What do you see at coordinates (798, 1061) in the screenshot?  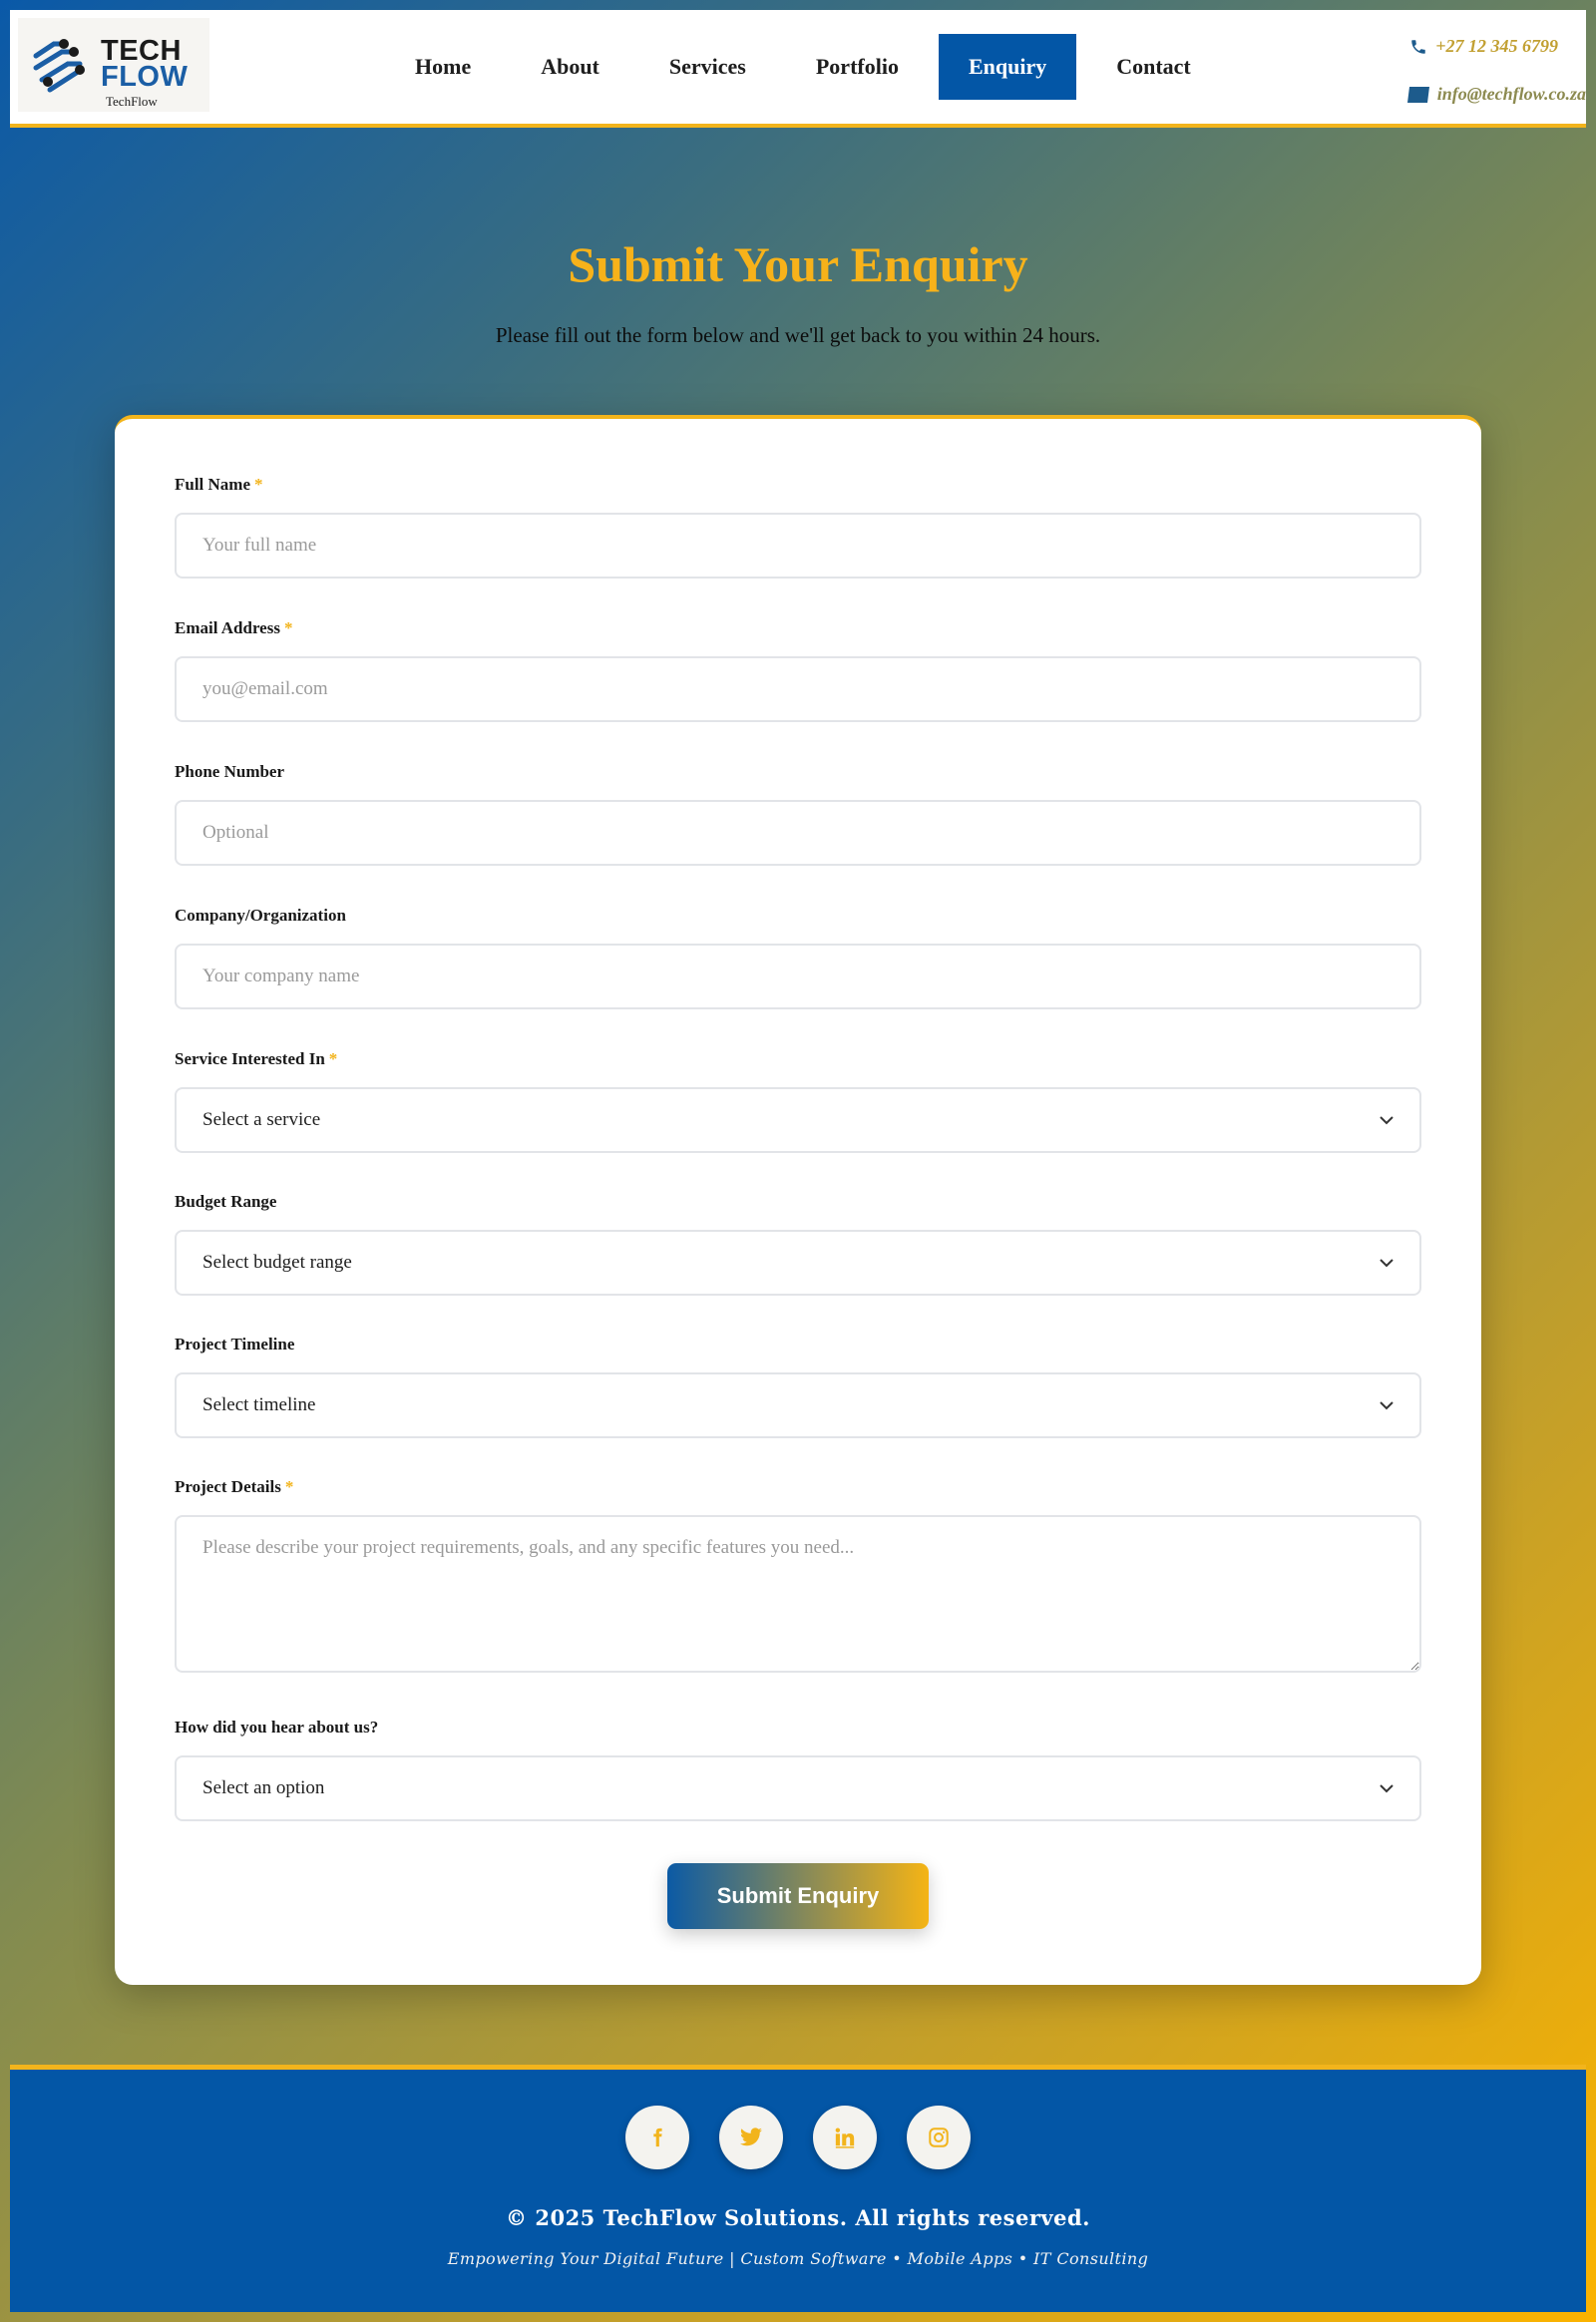 I see `service-label: Service Interested In *` at bounding box center [798, 1061].